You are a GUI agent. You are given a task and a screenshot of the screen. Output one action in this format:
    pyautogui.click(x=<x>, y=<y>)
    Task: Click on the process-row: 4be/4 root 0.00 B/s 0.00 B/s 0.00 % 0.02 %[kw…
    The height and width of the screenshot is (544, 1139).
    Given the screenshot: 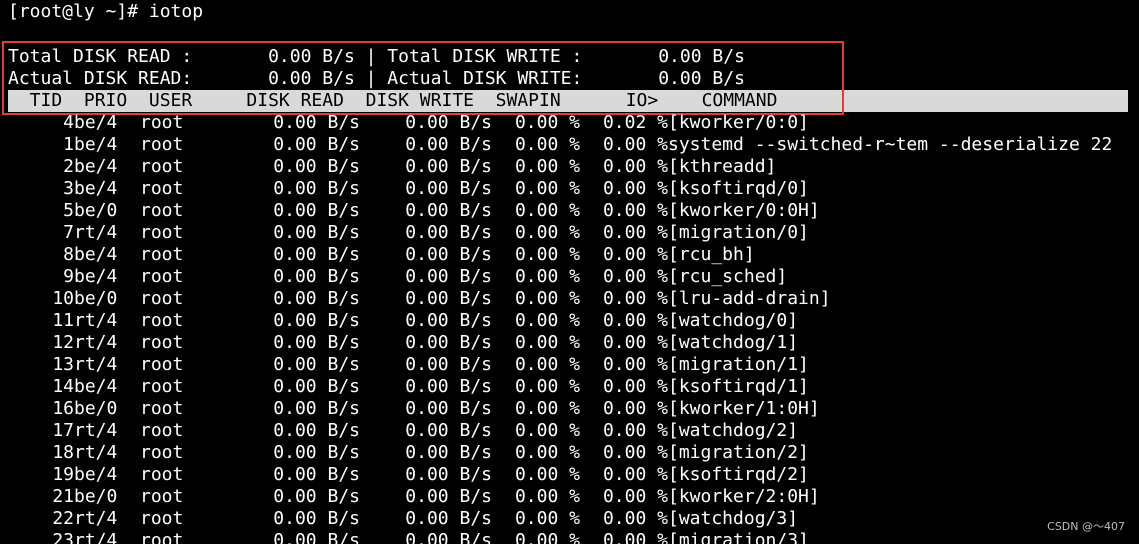 What is the action you would take?
    pyautogui.click(x=569, y=123)
    